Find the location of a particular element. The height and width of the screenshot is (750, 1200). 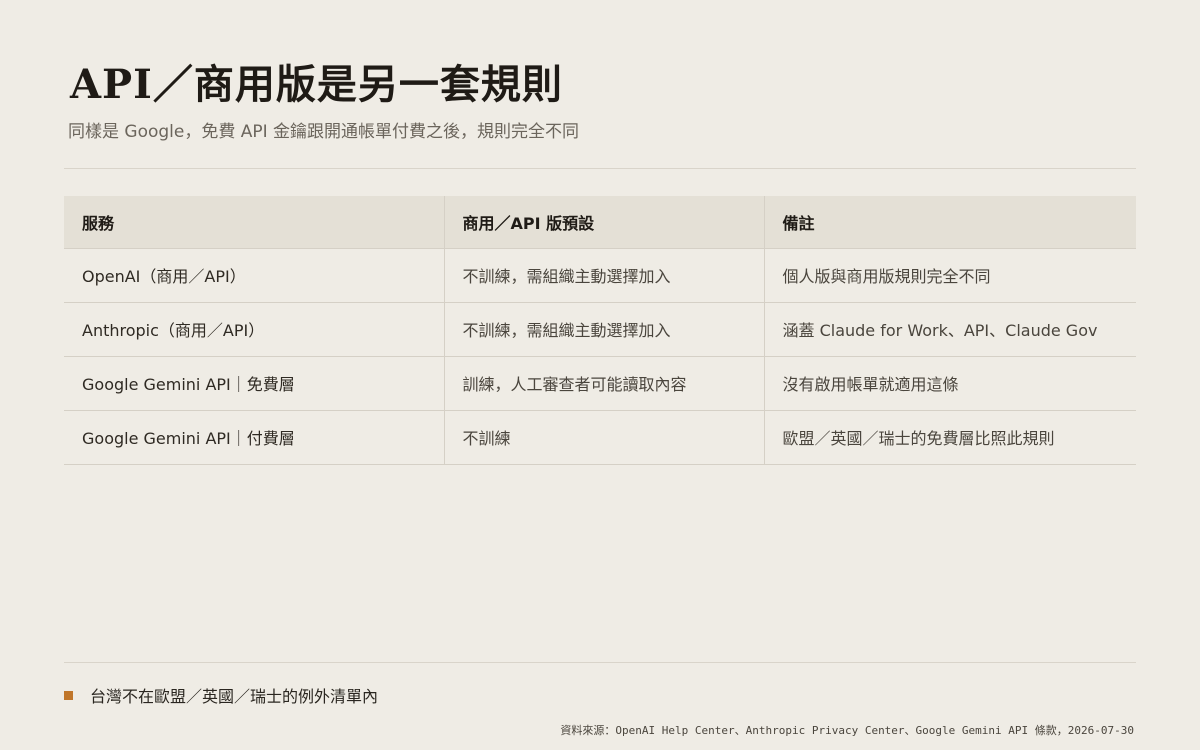

footnote-text: 台灣不在歐盟／英國／瑞士的例外清單內 is located at coordinates (234, 696).